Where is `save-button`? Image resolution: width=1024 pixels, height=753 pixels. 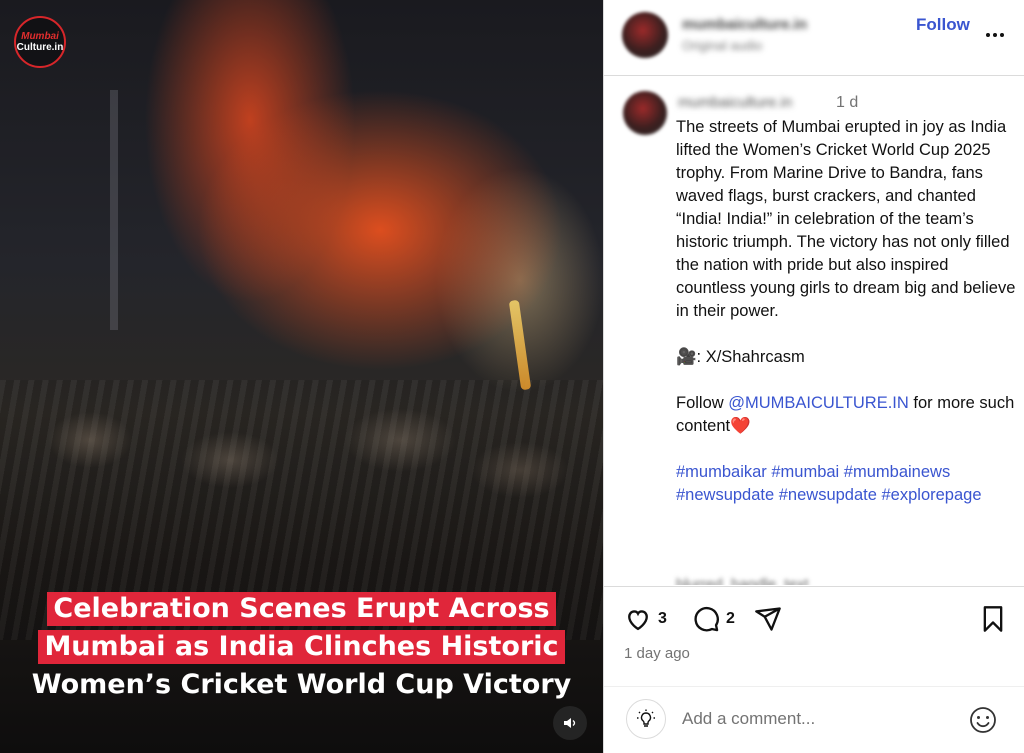
save-button is located at coordinates (993, 619).